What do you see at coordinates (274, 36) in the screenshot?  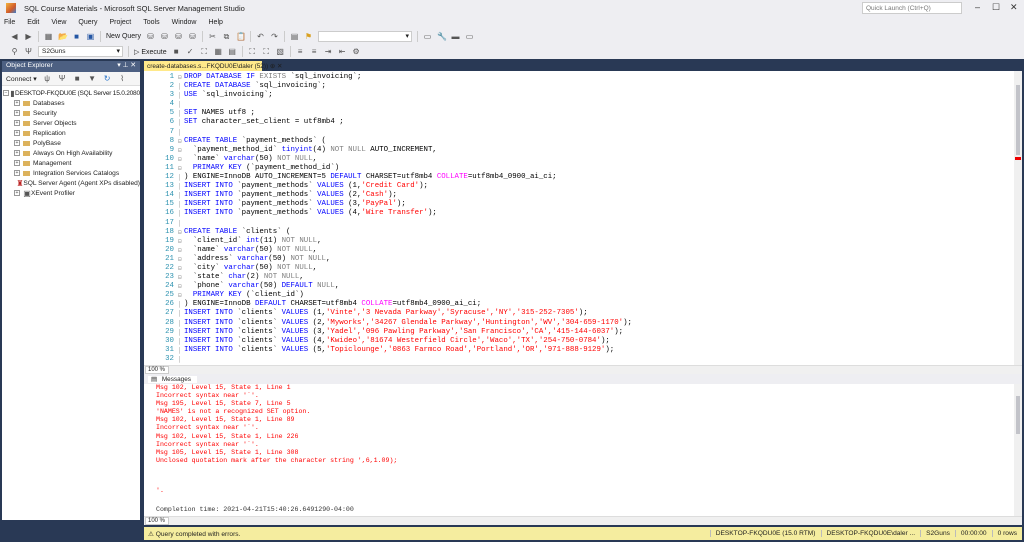 I see `redo-icon: ↷` at bounding box center [274, 36].